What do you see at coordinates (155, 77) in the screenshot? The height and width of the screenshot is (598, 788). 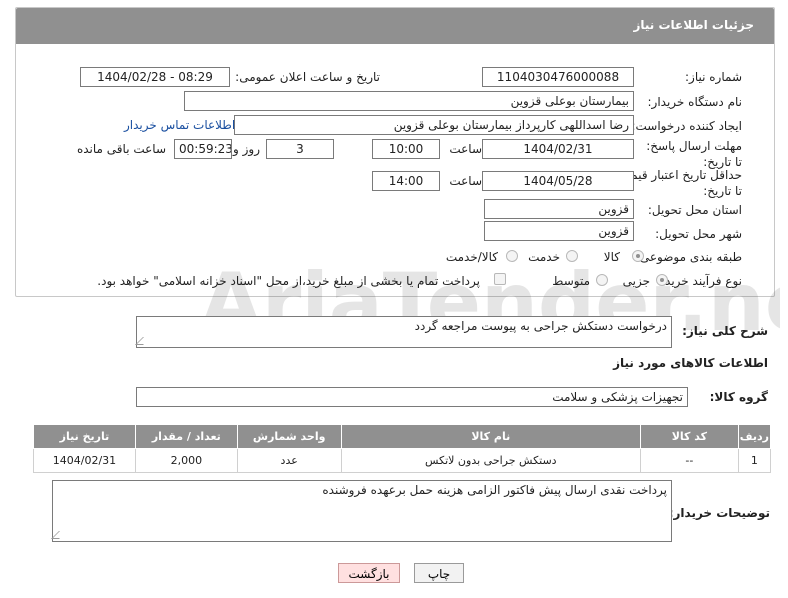 I see `announce-datetime-field: 1404/02/28 - 08:29` at bounding box center [155, 77].